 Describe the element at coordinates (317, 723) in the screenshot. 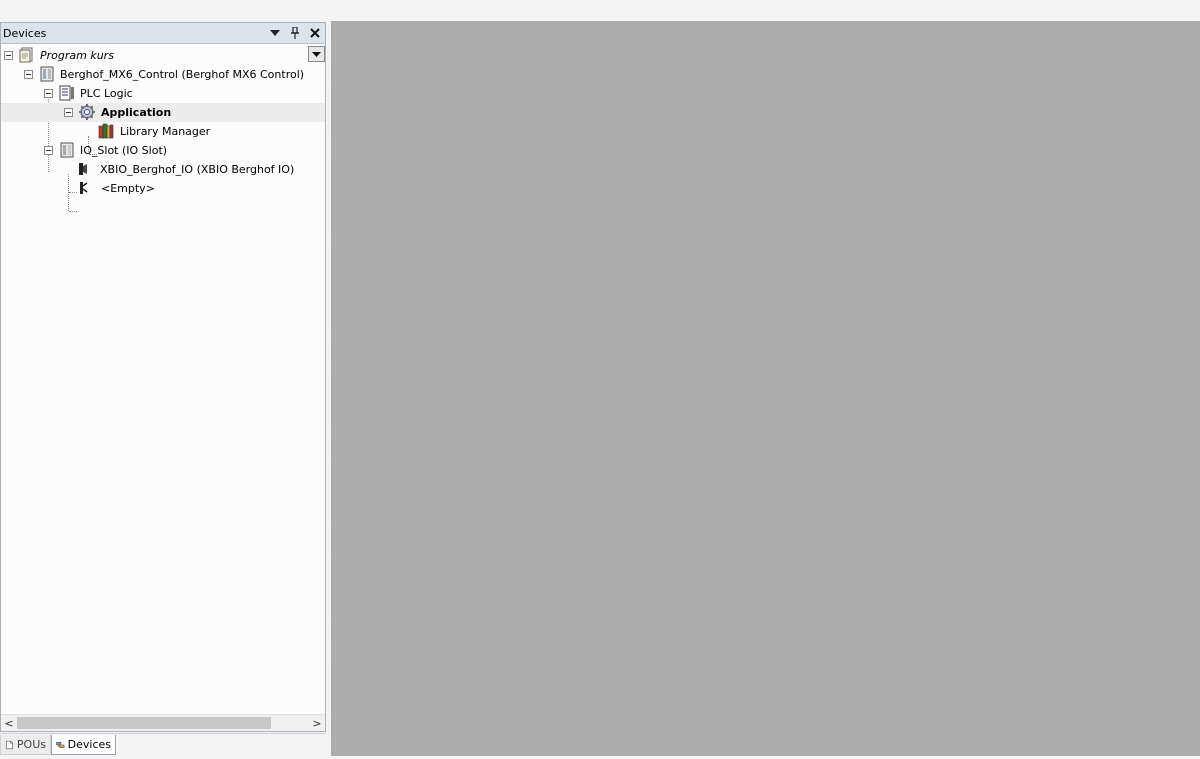

I see `scroll-right-button: >` at that location.